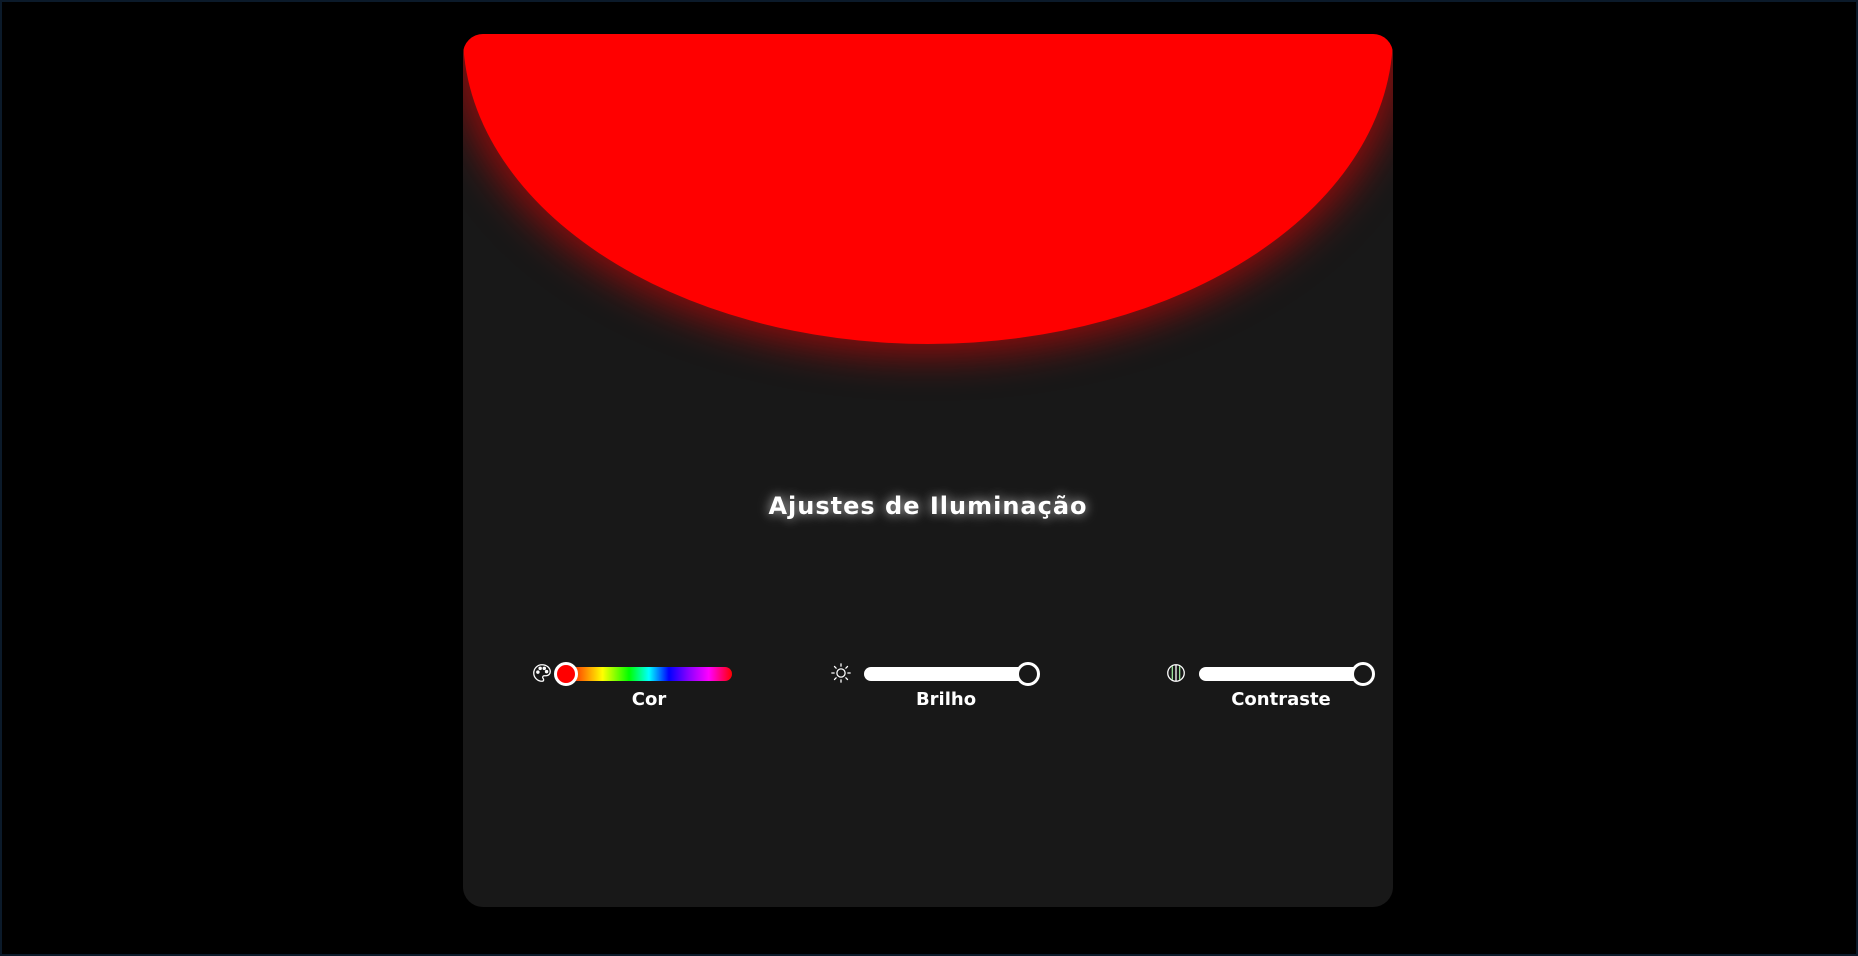 The height and width of the screenshot is (956, 1858). What do you see at coordinates (566, 674) in the screenshot?
I see `color-slider-thumb` at bounding box center [566, 674].